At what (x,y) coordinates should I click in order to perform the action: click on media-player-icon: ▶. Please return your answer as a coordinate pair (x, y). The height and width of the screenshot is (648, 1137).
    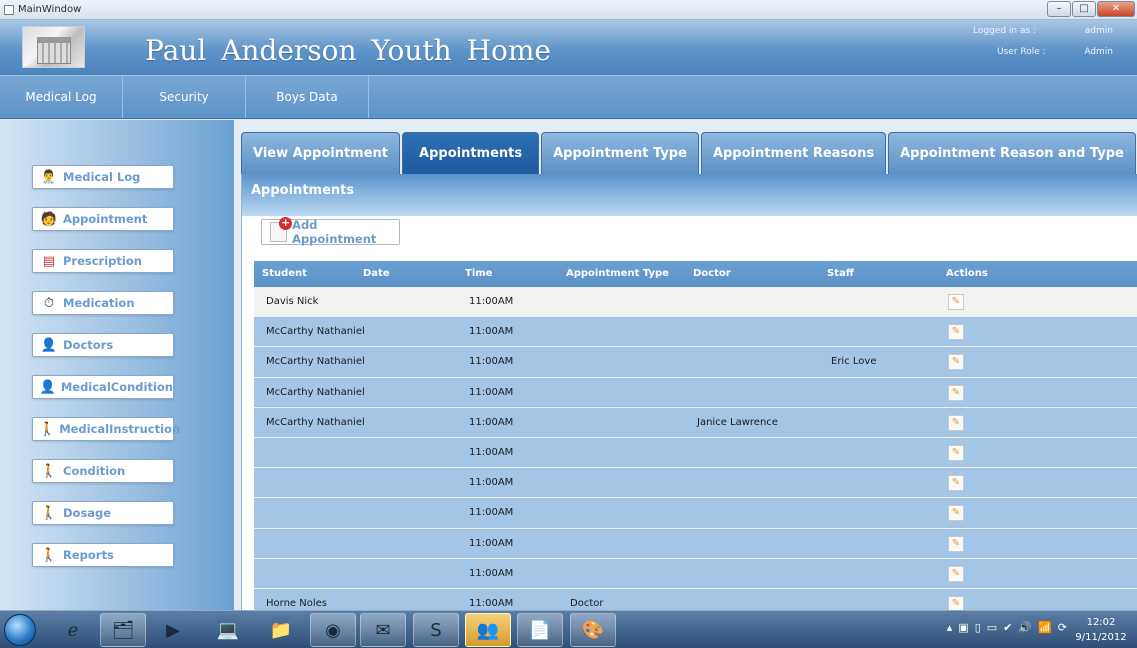
    Looking at the image, I should click on (173, 630).